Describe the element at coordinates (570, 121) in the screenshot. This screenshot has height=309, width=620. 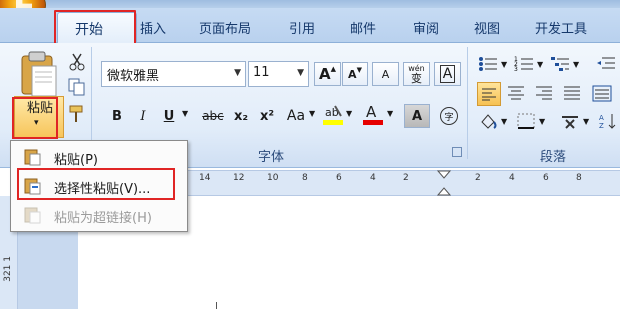
I see `text-direction-icon` at that location.